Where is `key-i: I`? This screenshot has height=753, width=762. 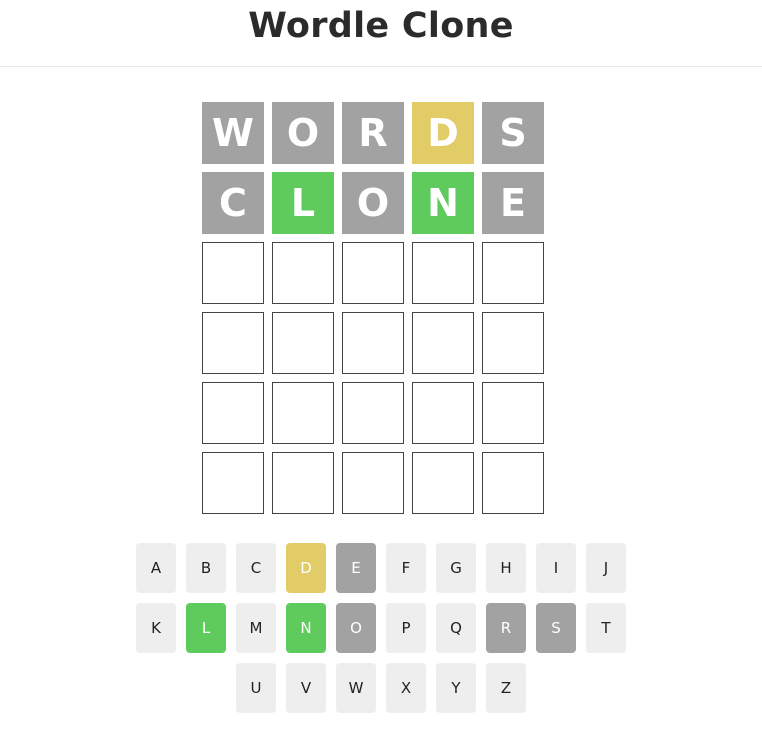
key-i: I is located at coordinates (556, 568).